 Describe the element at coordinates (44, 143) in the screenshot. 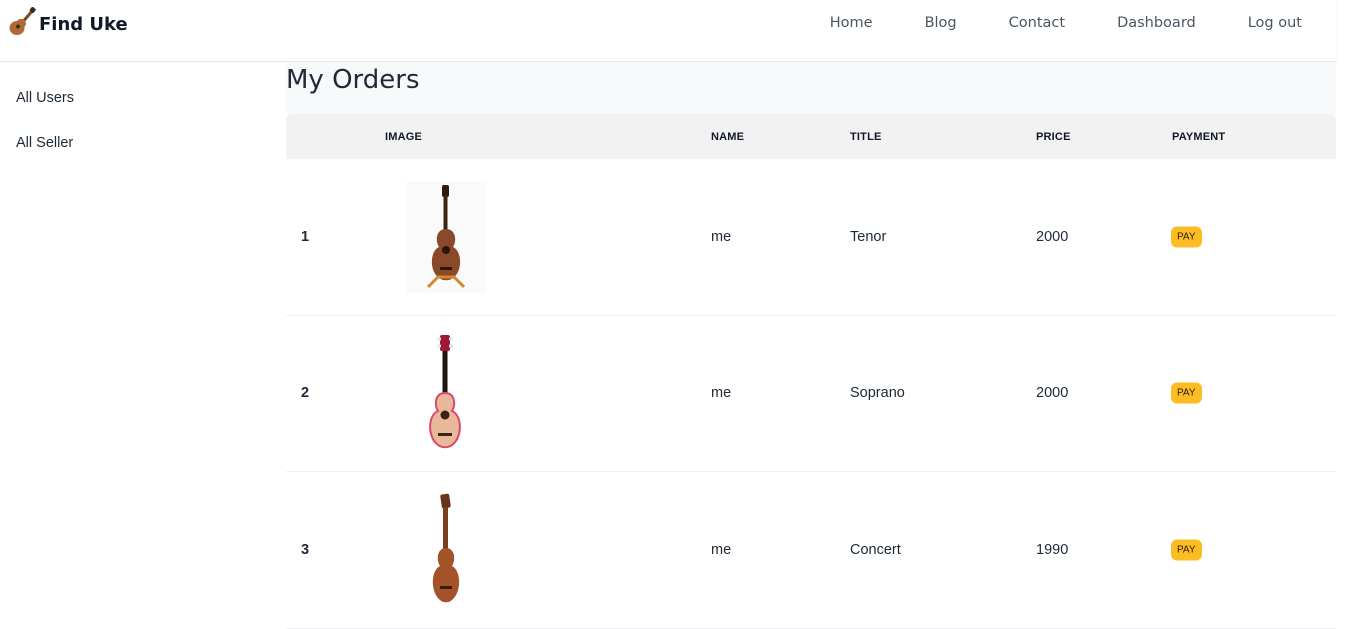

I see `sidebar-item-all-seller: All Seller` at that location.